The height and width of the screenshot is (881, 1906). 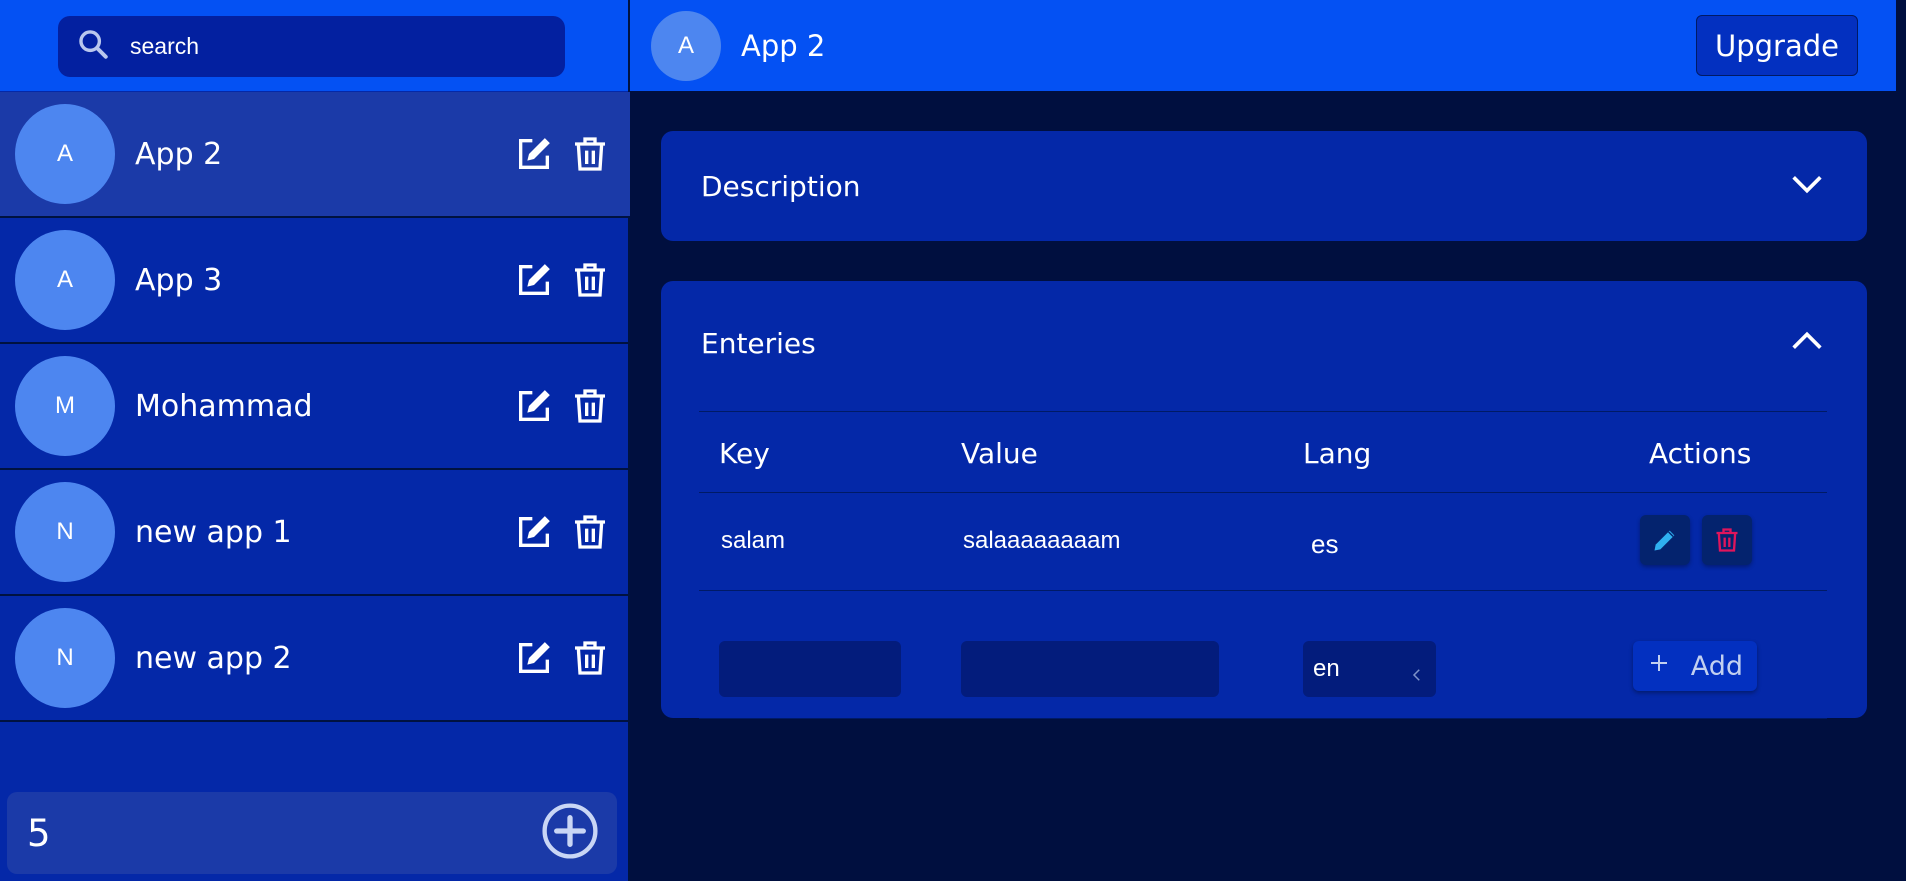 What do you see at coordinates (1263, 45) in the screenshot?
I see `top-bar: A App 2 Upgrade` at bounding box center [1263, 45].